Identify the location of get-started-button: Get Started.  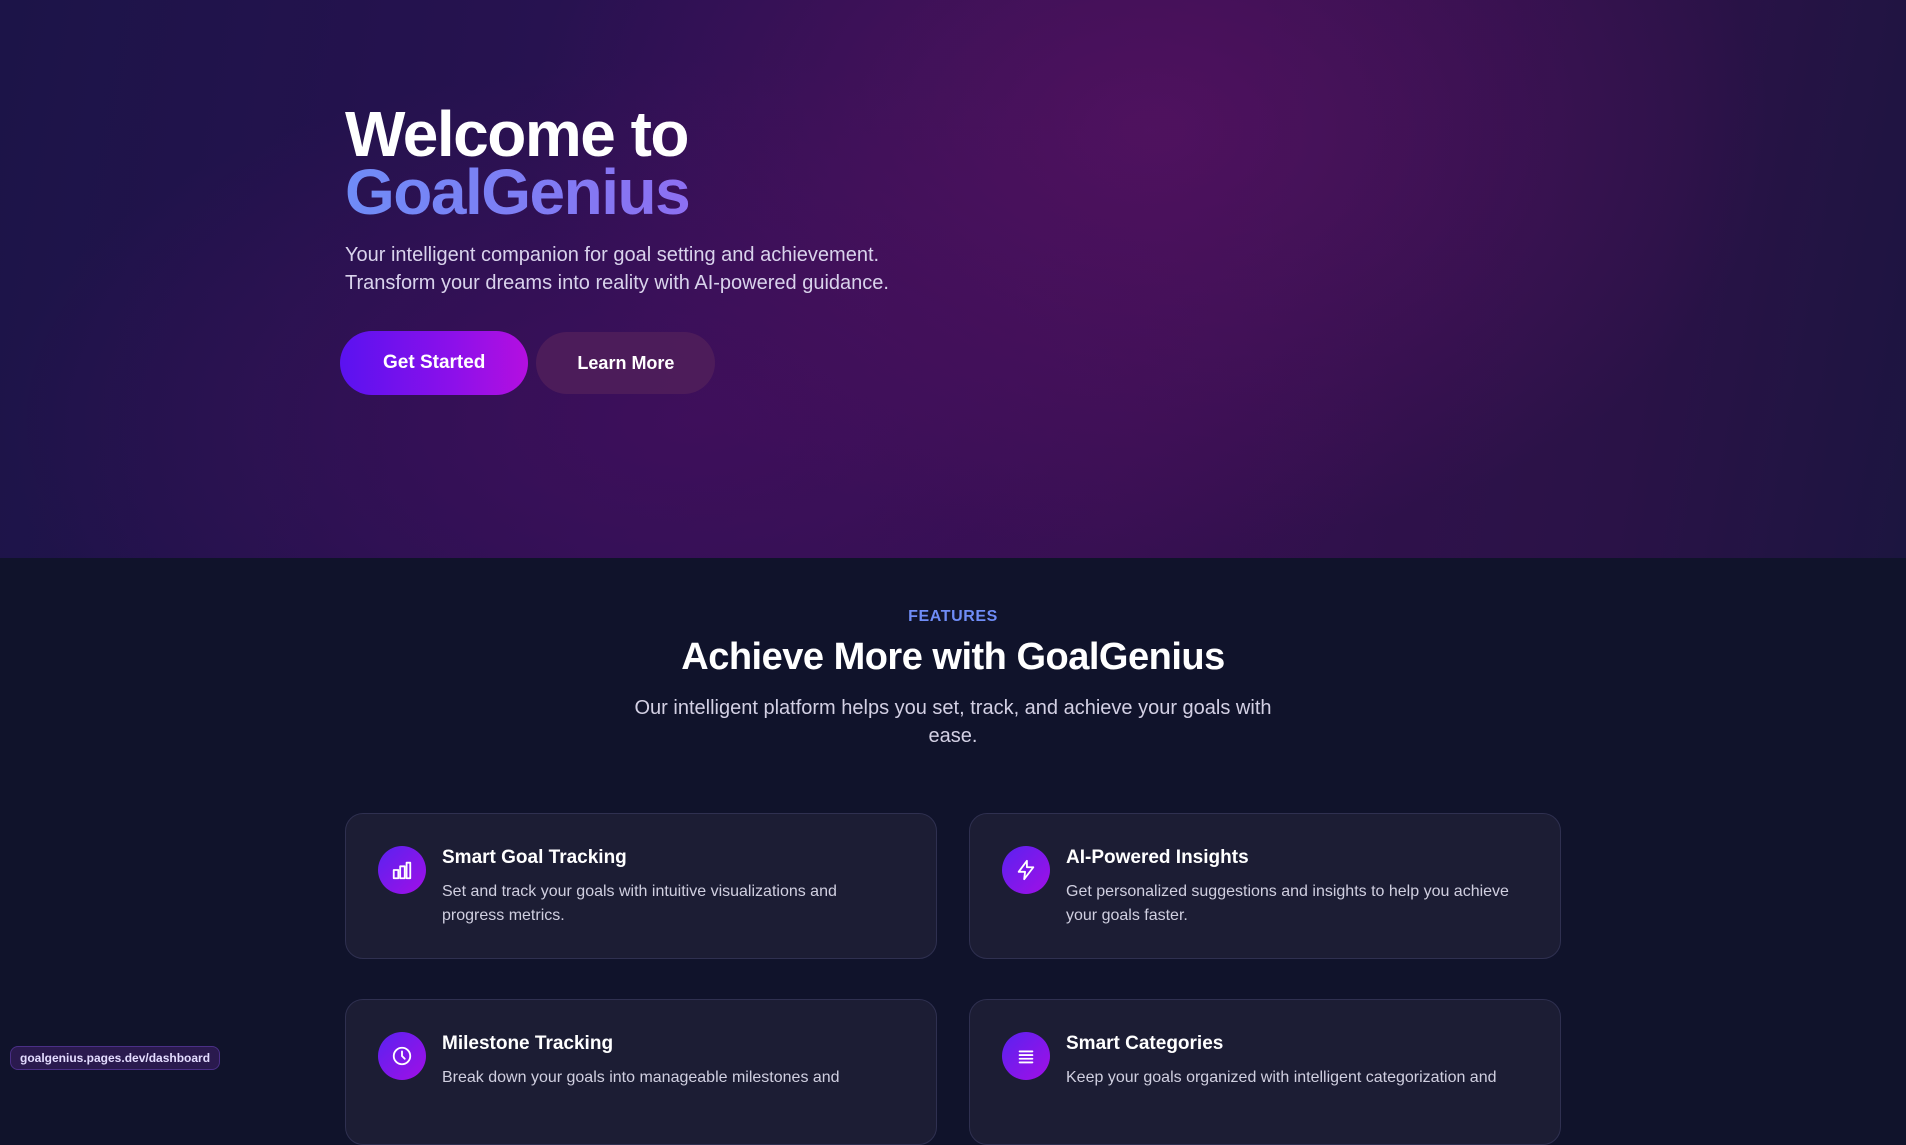
(434, 363).